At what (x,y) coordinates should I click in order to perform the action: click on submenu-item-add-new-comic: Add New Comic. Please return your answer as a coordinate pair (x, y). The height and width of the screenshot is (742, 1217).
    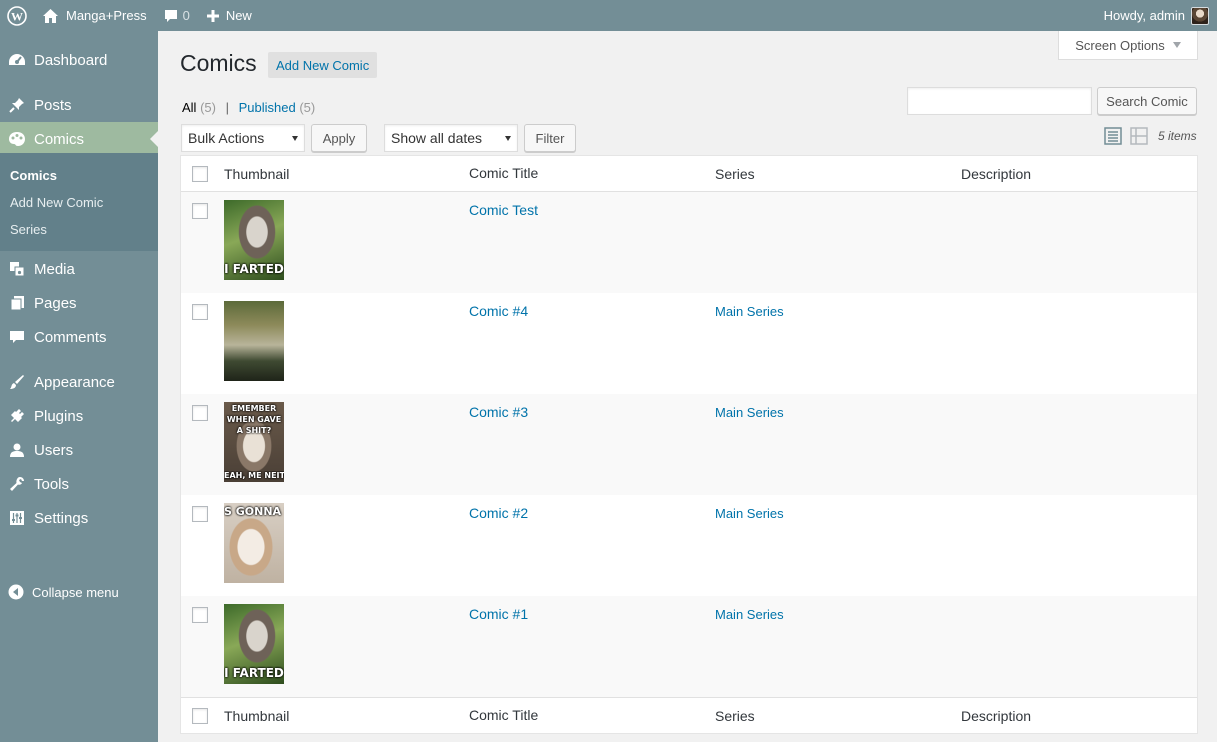
    Looking at the image, I should click on (56, 202).